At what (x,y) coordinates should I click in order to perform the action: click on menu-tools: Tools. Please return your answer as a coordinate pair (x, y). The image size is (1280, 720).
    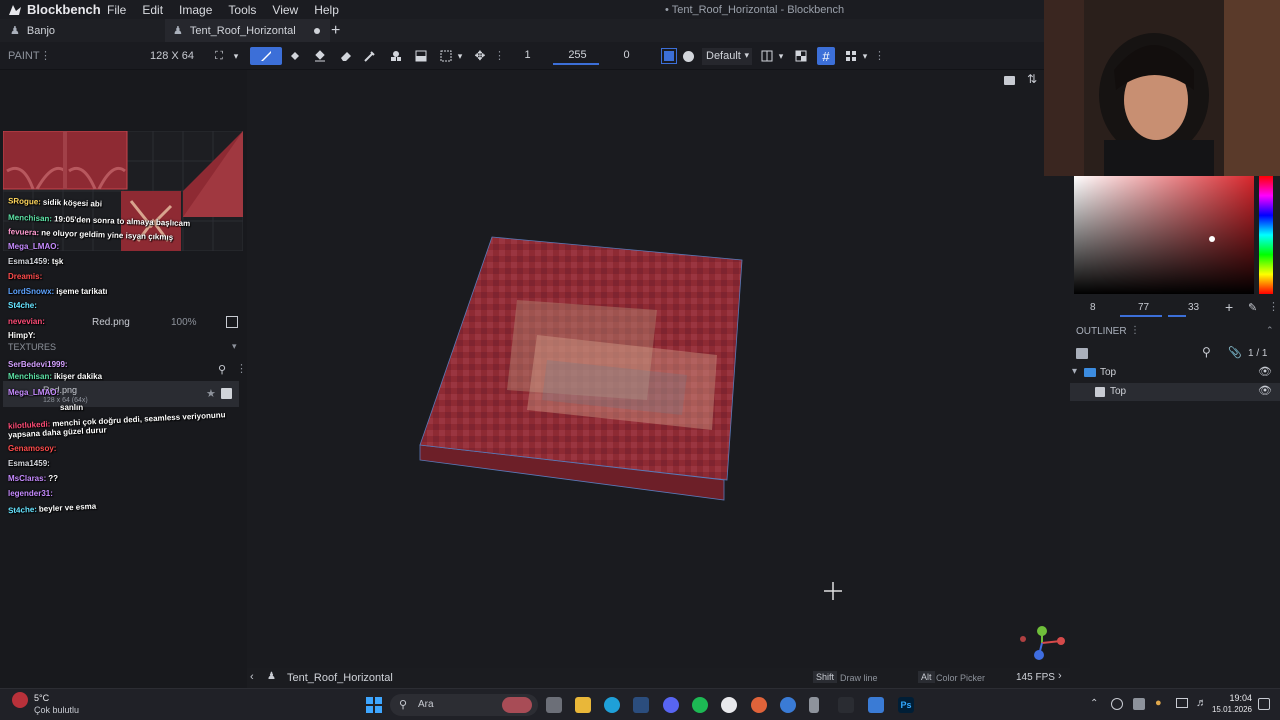
    Looking at the image, I should click on (242, 10).